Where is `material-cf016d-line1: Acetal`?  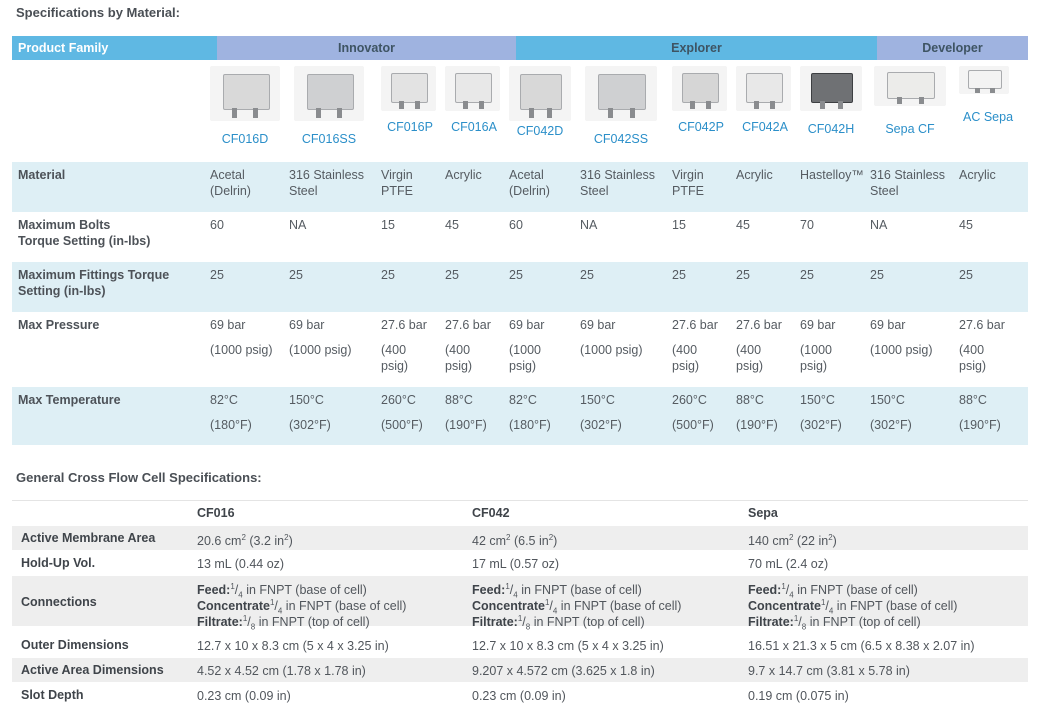 material-cf016d-line1: Acetal is located at coordinates (227, 175).